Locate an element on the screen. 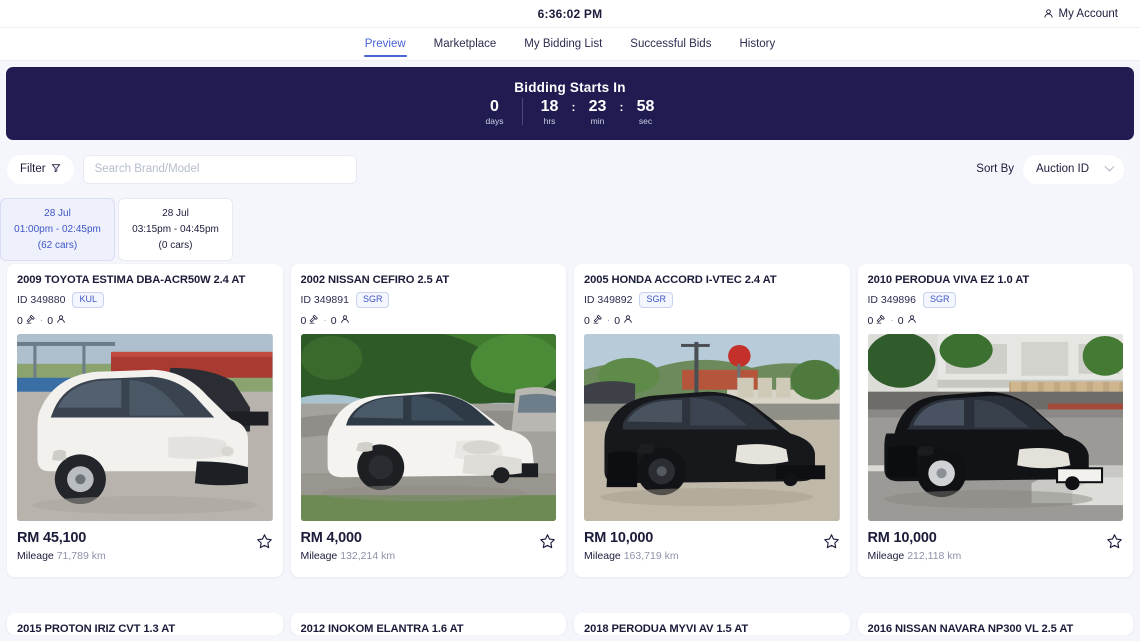 The image size is (1140, 641). sort-control: Sort By Auction ID is located at coordinates (1054, 169).